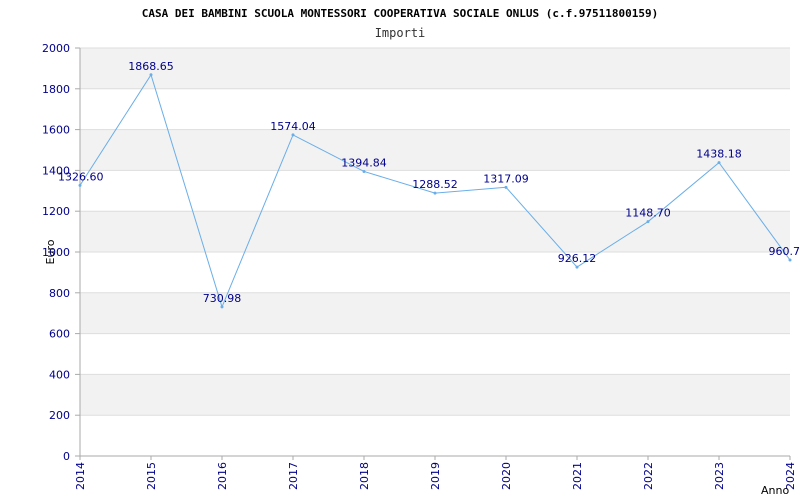  Describe the element at coordinates (719, 476) in the screenshot. I see `x-tick-label: 2023` at that location.